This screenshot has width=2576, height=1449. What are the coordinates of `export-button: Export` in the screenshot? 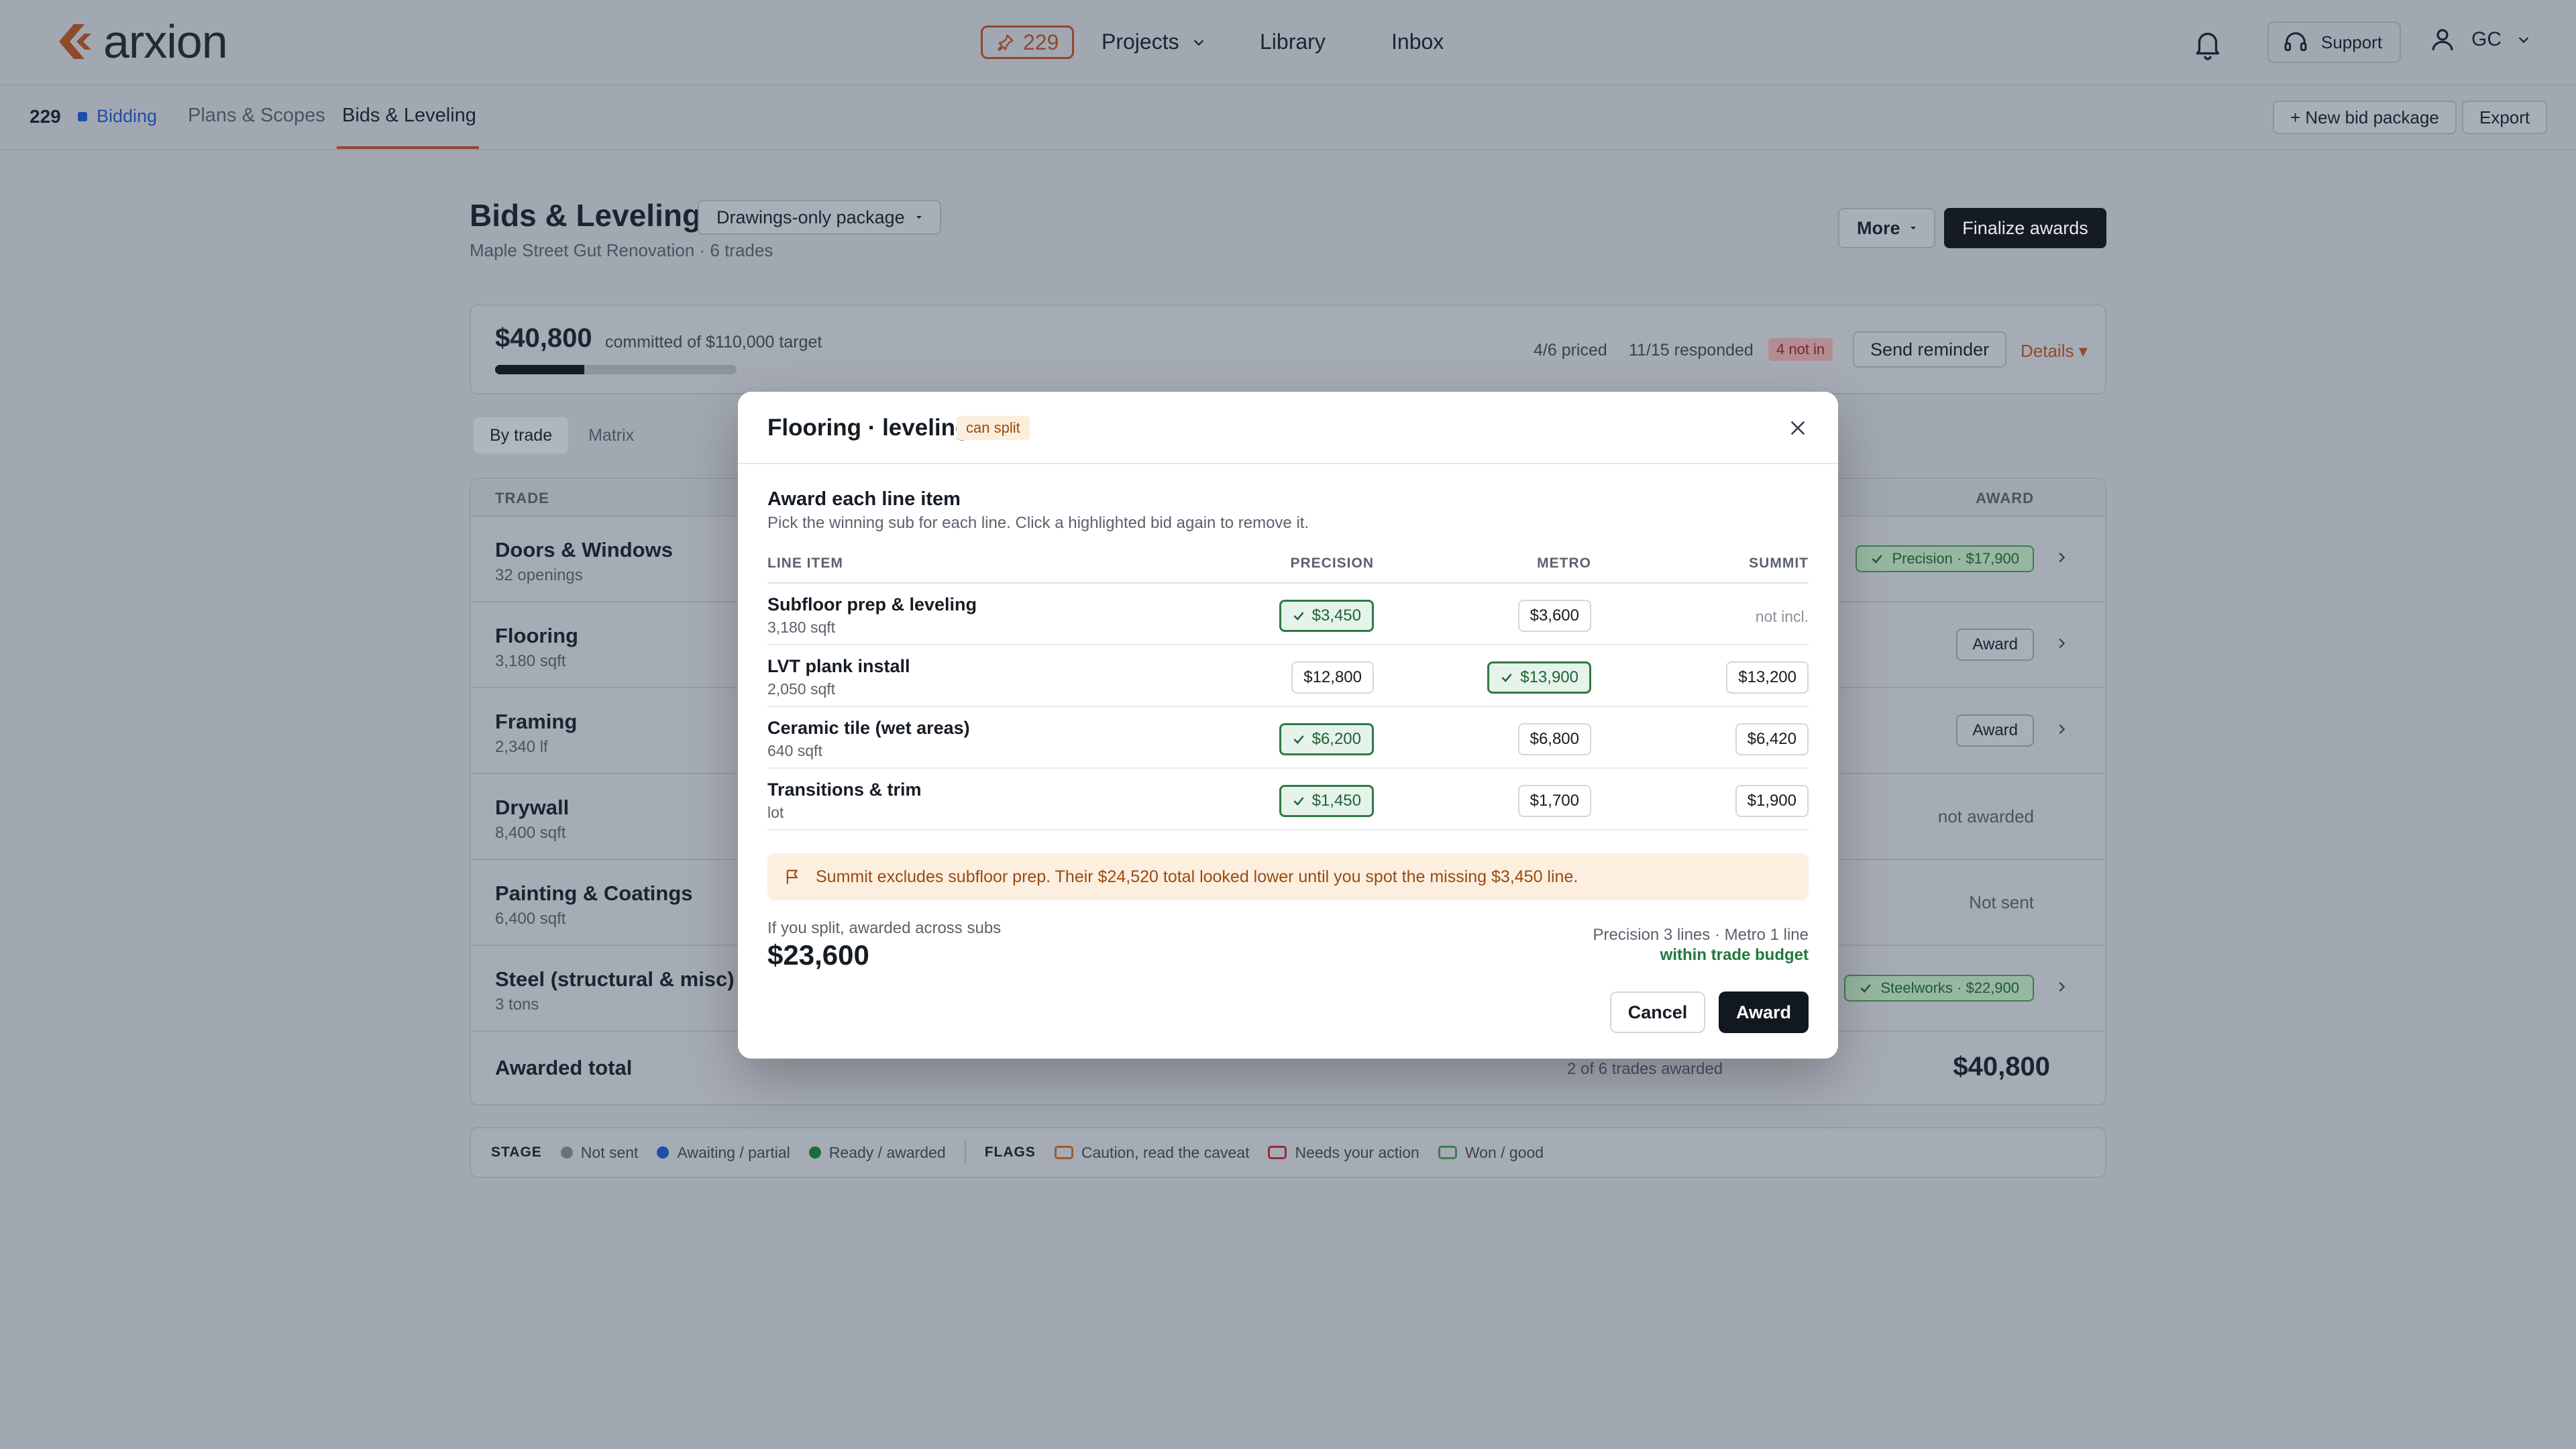 It's located at (2505, 117).